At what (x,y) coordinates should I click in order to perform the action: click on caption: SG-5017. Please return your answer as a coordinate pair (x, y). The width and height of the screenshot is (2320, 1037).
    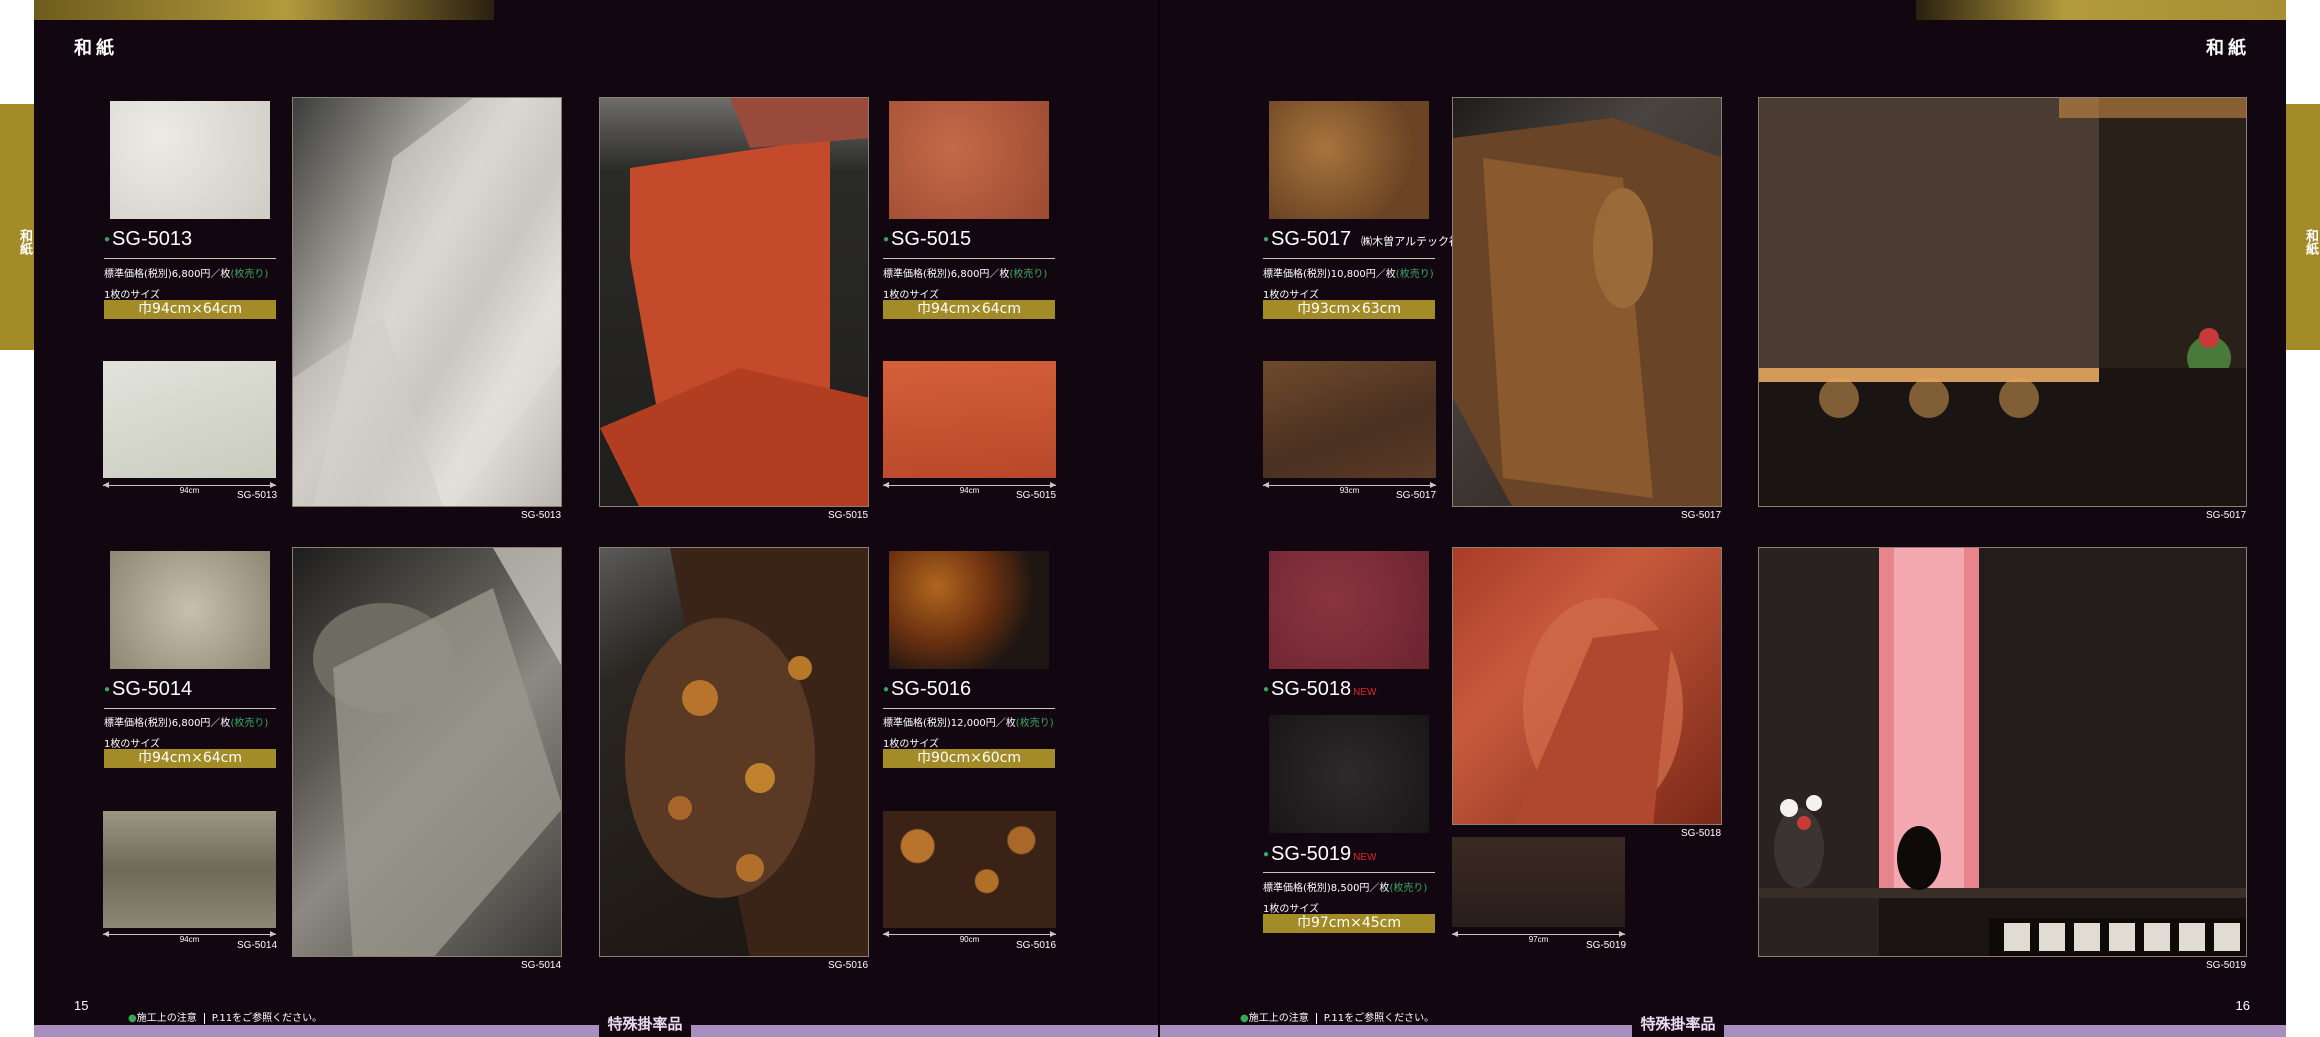
    Looking at the image, I should click on (1416, 495).